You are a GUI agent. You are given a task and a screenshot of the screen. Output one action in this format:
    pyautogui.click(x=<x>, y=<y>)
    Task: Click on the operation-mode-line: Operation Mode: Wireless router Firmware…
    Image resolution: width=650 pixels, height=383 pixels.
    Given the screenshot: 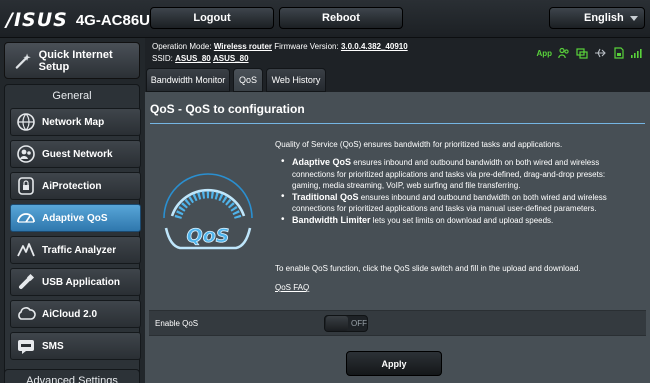 What is the action you would take?
    pyautogui.click(x=280, y=46)
    